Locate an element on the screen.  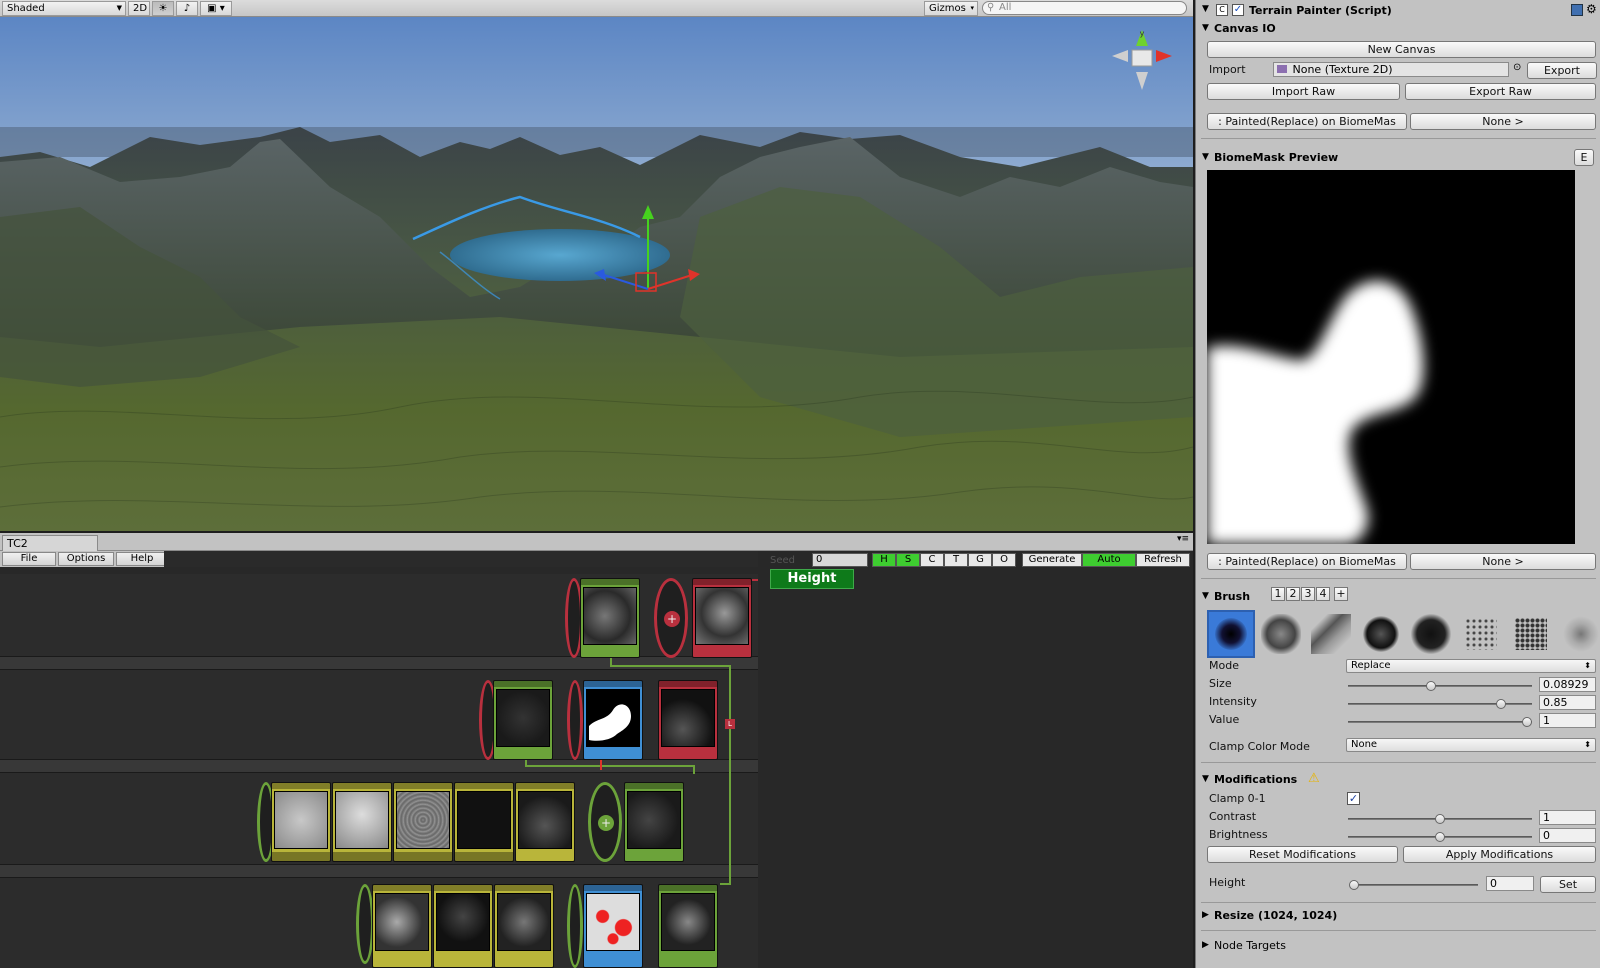
seed-input: 0 is located at coordinates (840, 560).